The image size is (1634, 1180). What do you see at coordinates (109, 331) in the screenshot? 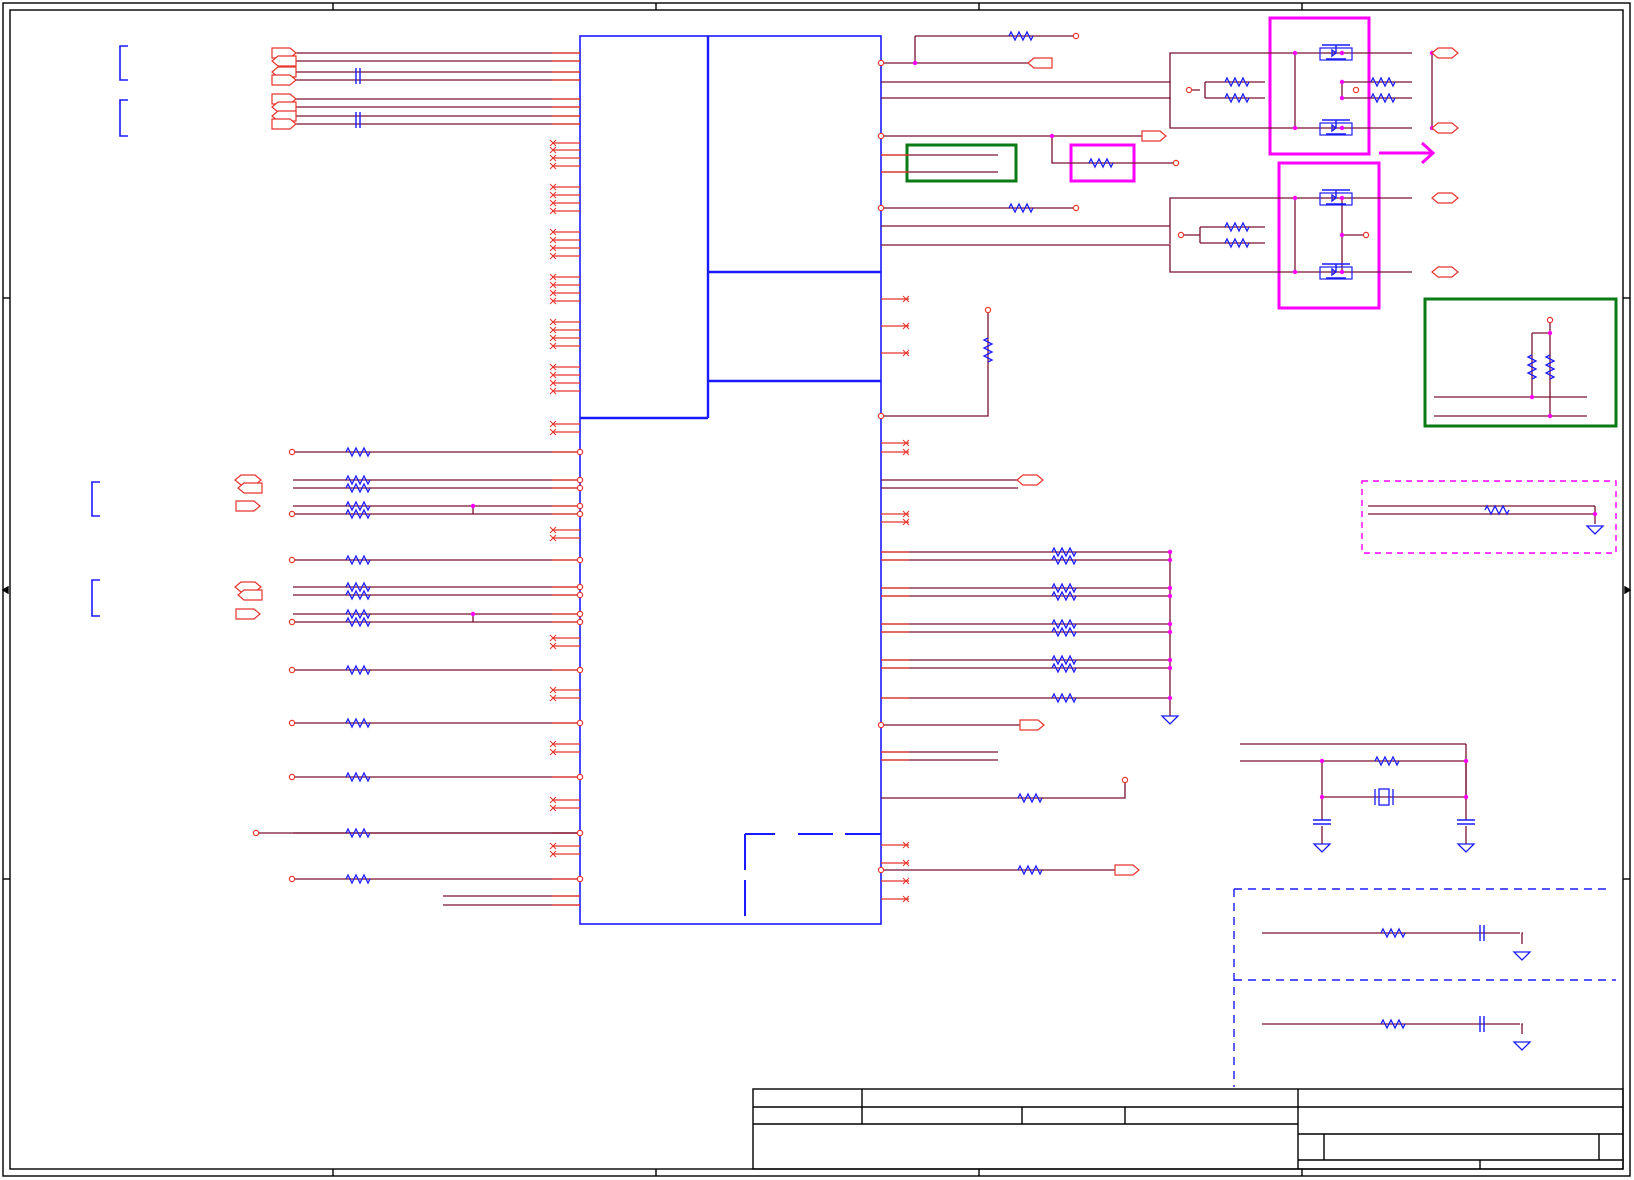
I see `group-brackets` at bounding box center [109, 331].